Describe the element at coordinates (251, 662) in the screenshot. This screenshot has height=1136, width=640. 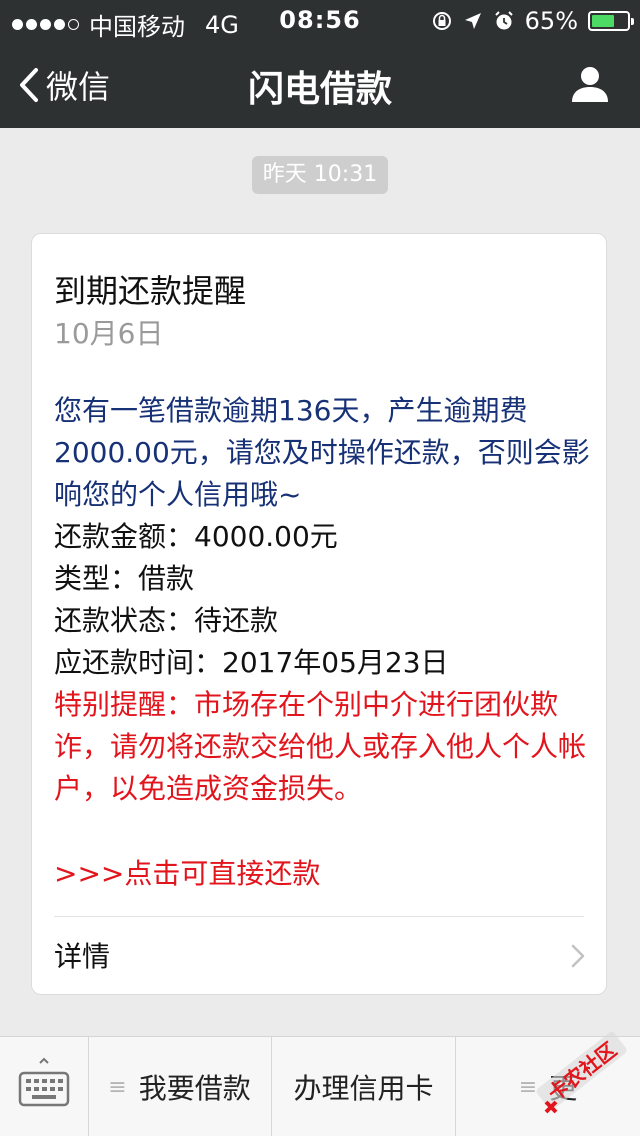
I see `due-date-line: 应还款时间：2017年05月23日` at that location.